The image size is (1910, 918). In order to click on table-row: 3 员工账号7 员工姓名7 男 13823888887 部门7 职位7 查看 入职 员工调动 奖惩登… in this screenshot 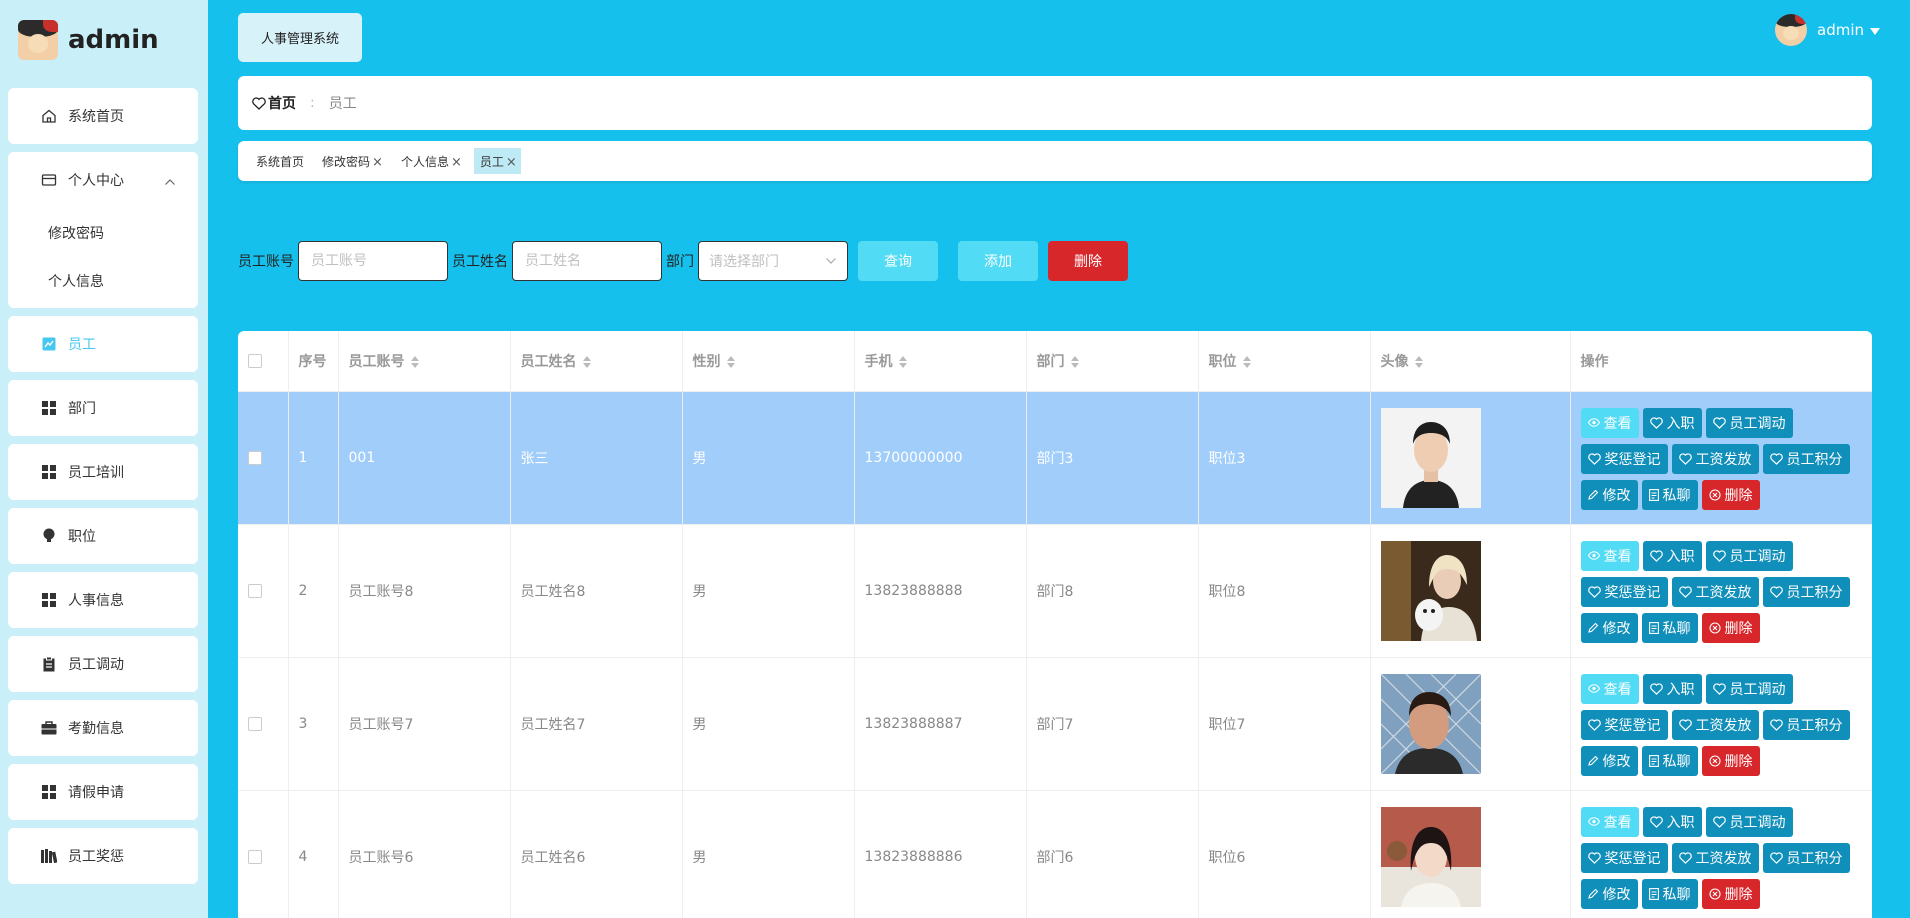, I will do `click(1055, 724)`.